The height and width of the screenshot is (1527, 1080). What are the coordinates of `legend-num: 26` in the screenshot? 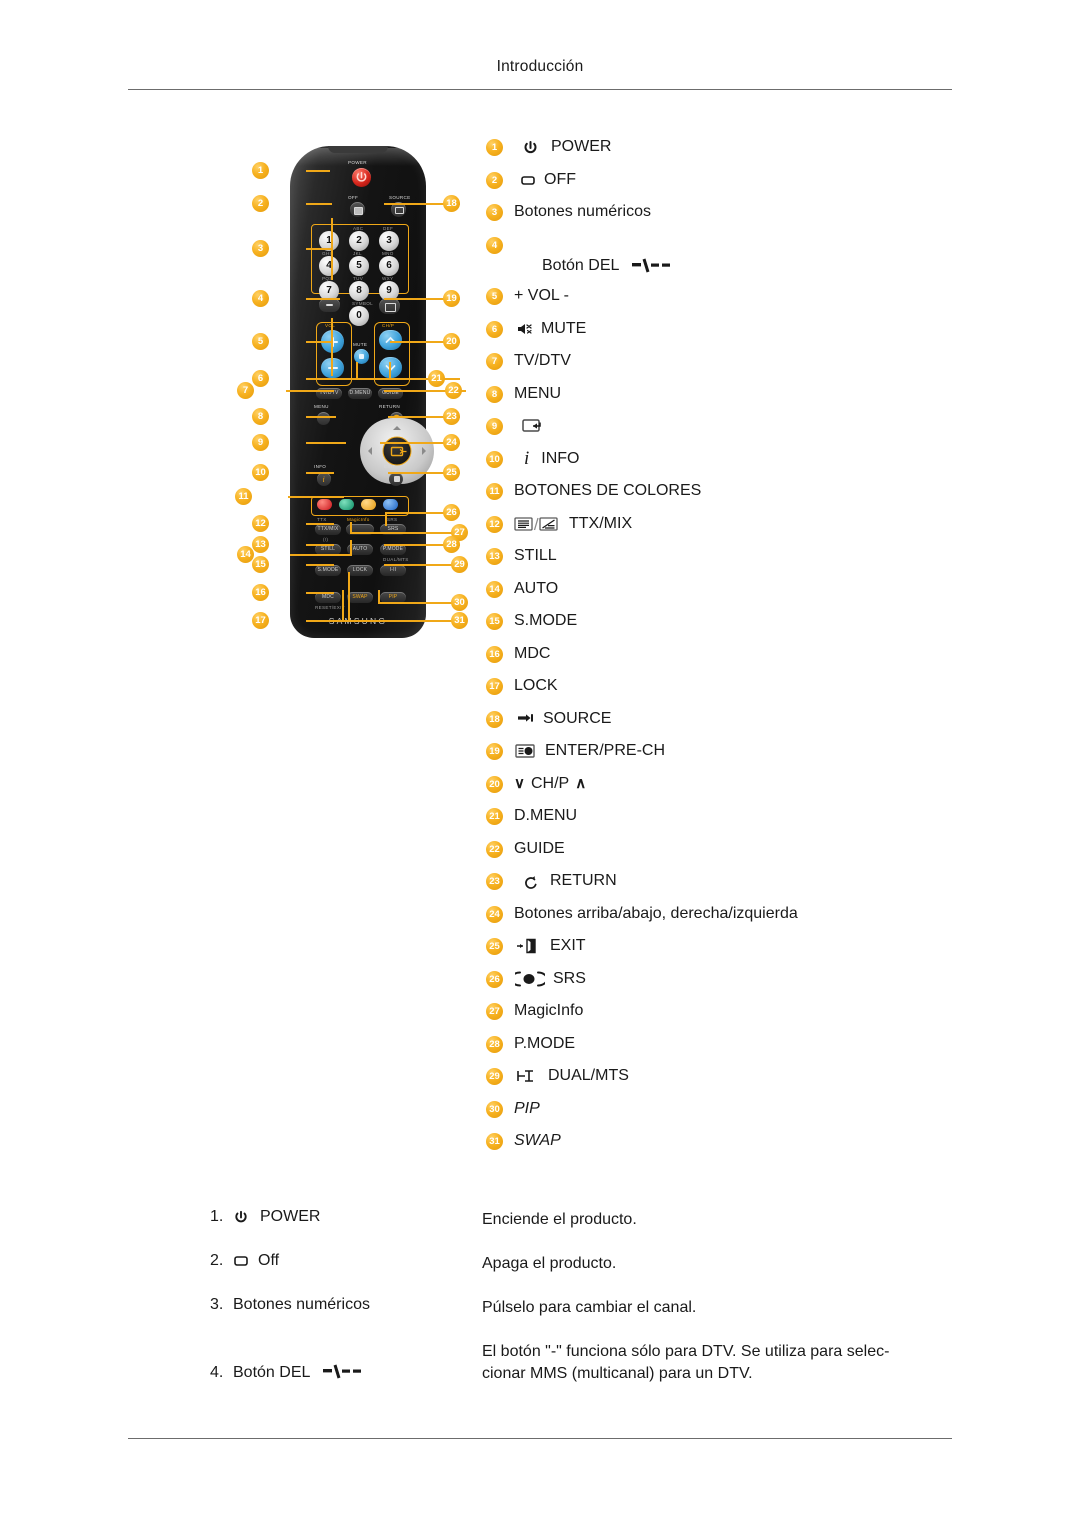 It's located at (494, 979).